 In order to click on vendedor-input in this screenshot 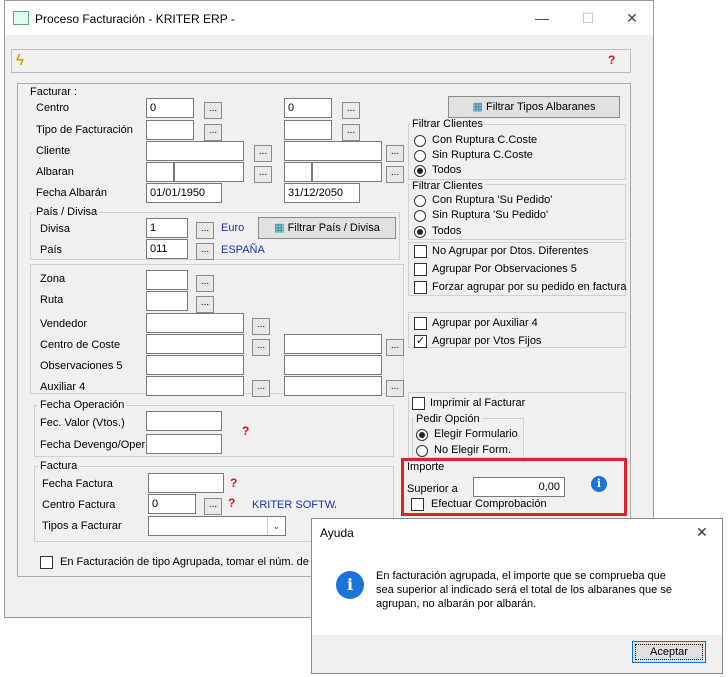, I will do `click(195, 323)`.